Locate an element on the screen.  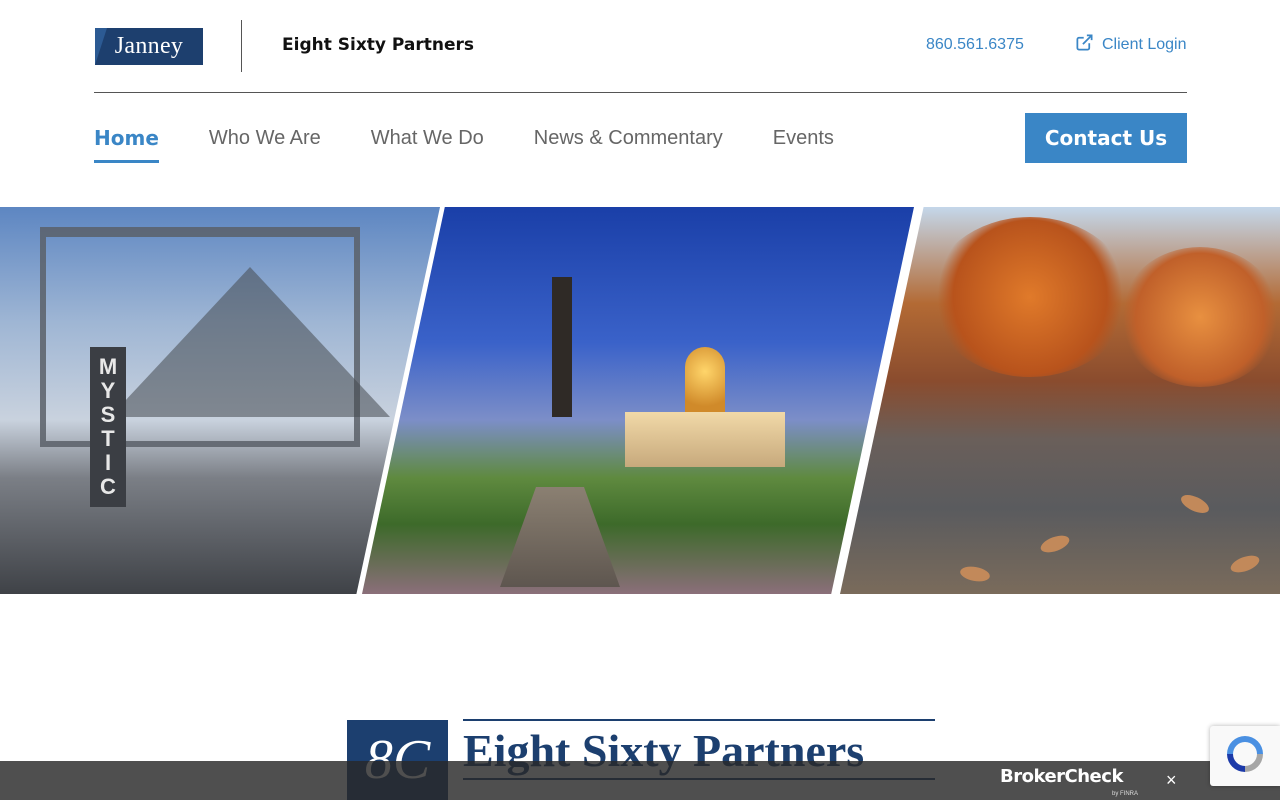
client-login-label: Client Login is located at coordinates (1144, 44).